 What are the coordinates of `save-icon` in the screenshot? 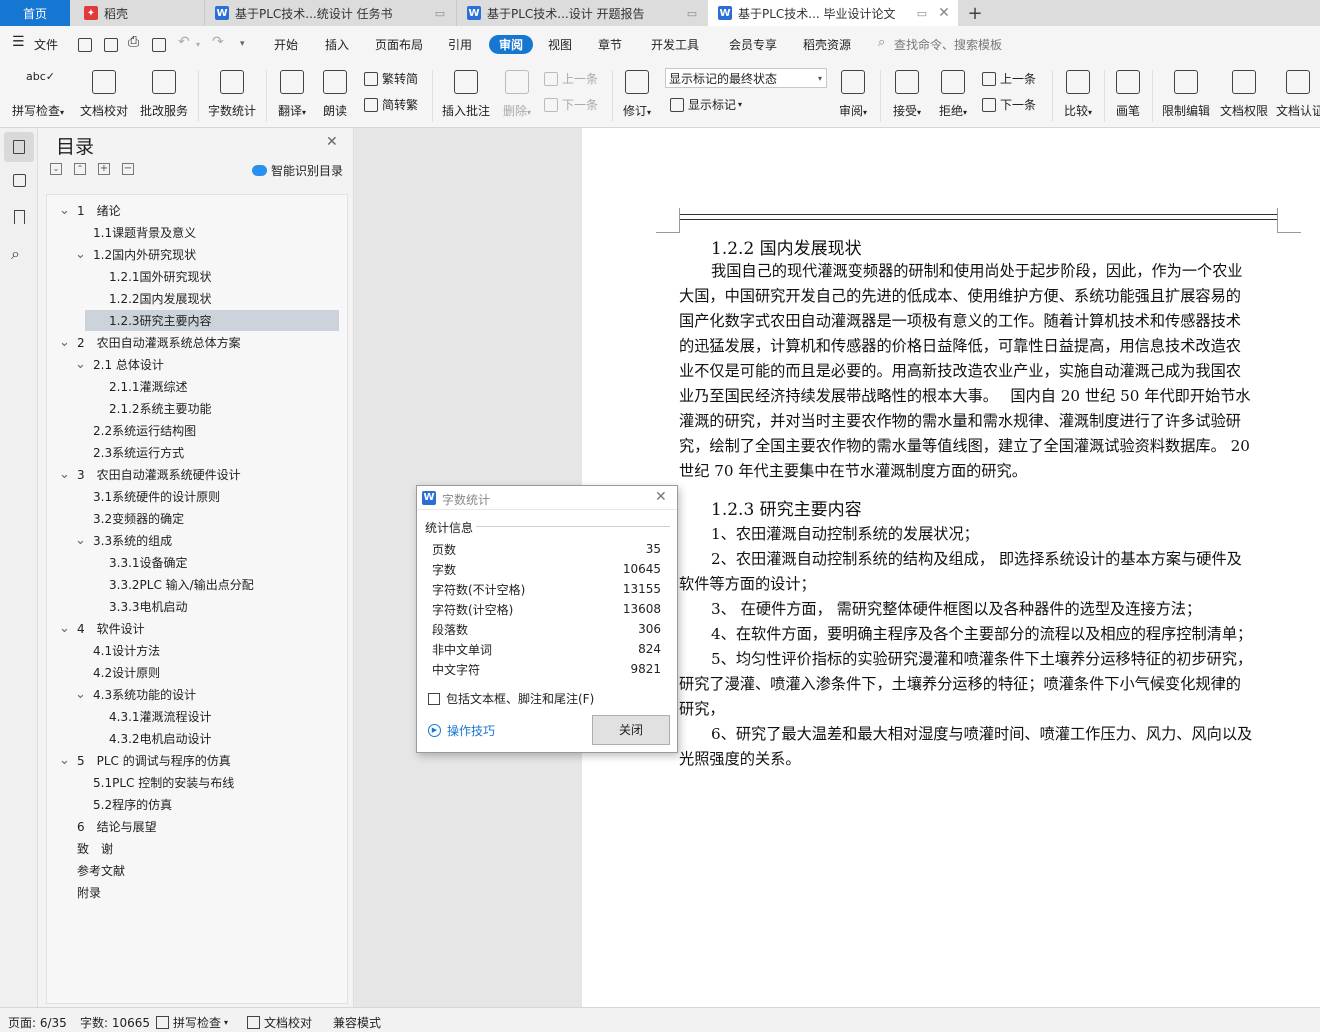 It's located at (85, 45).